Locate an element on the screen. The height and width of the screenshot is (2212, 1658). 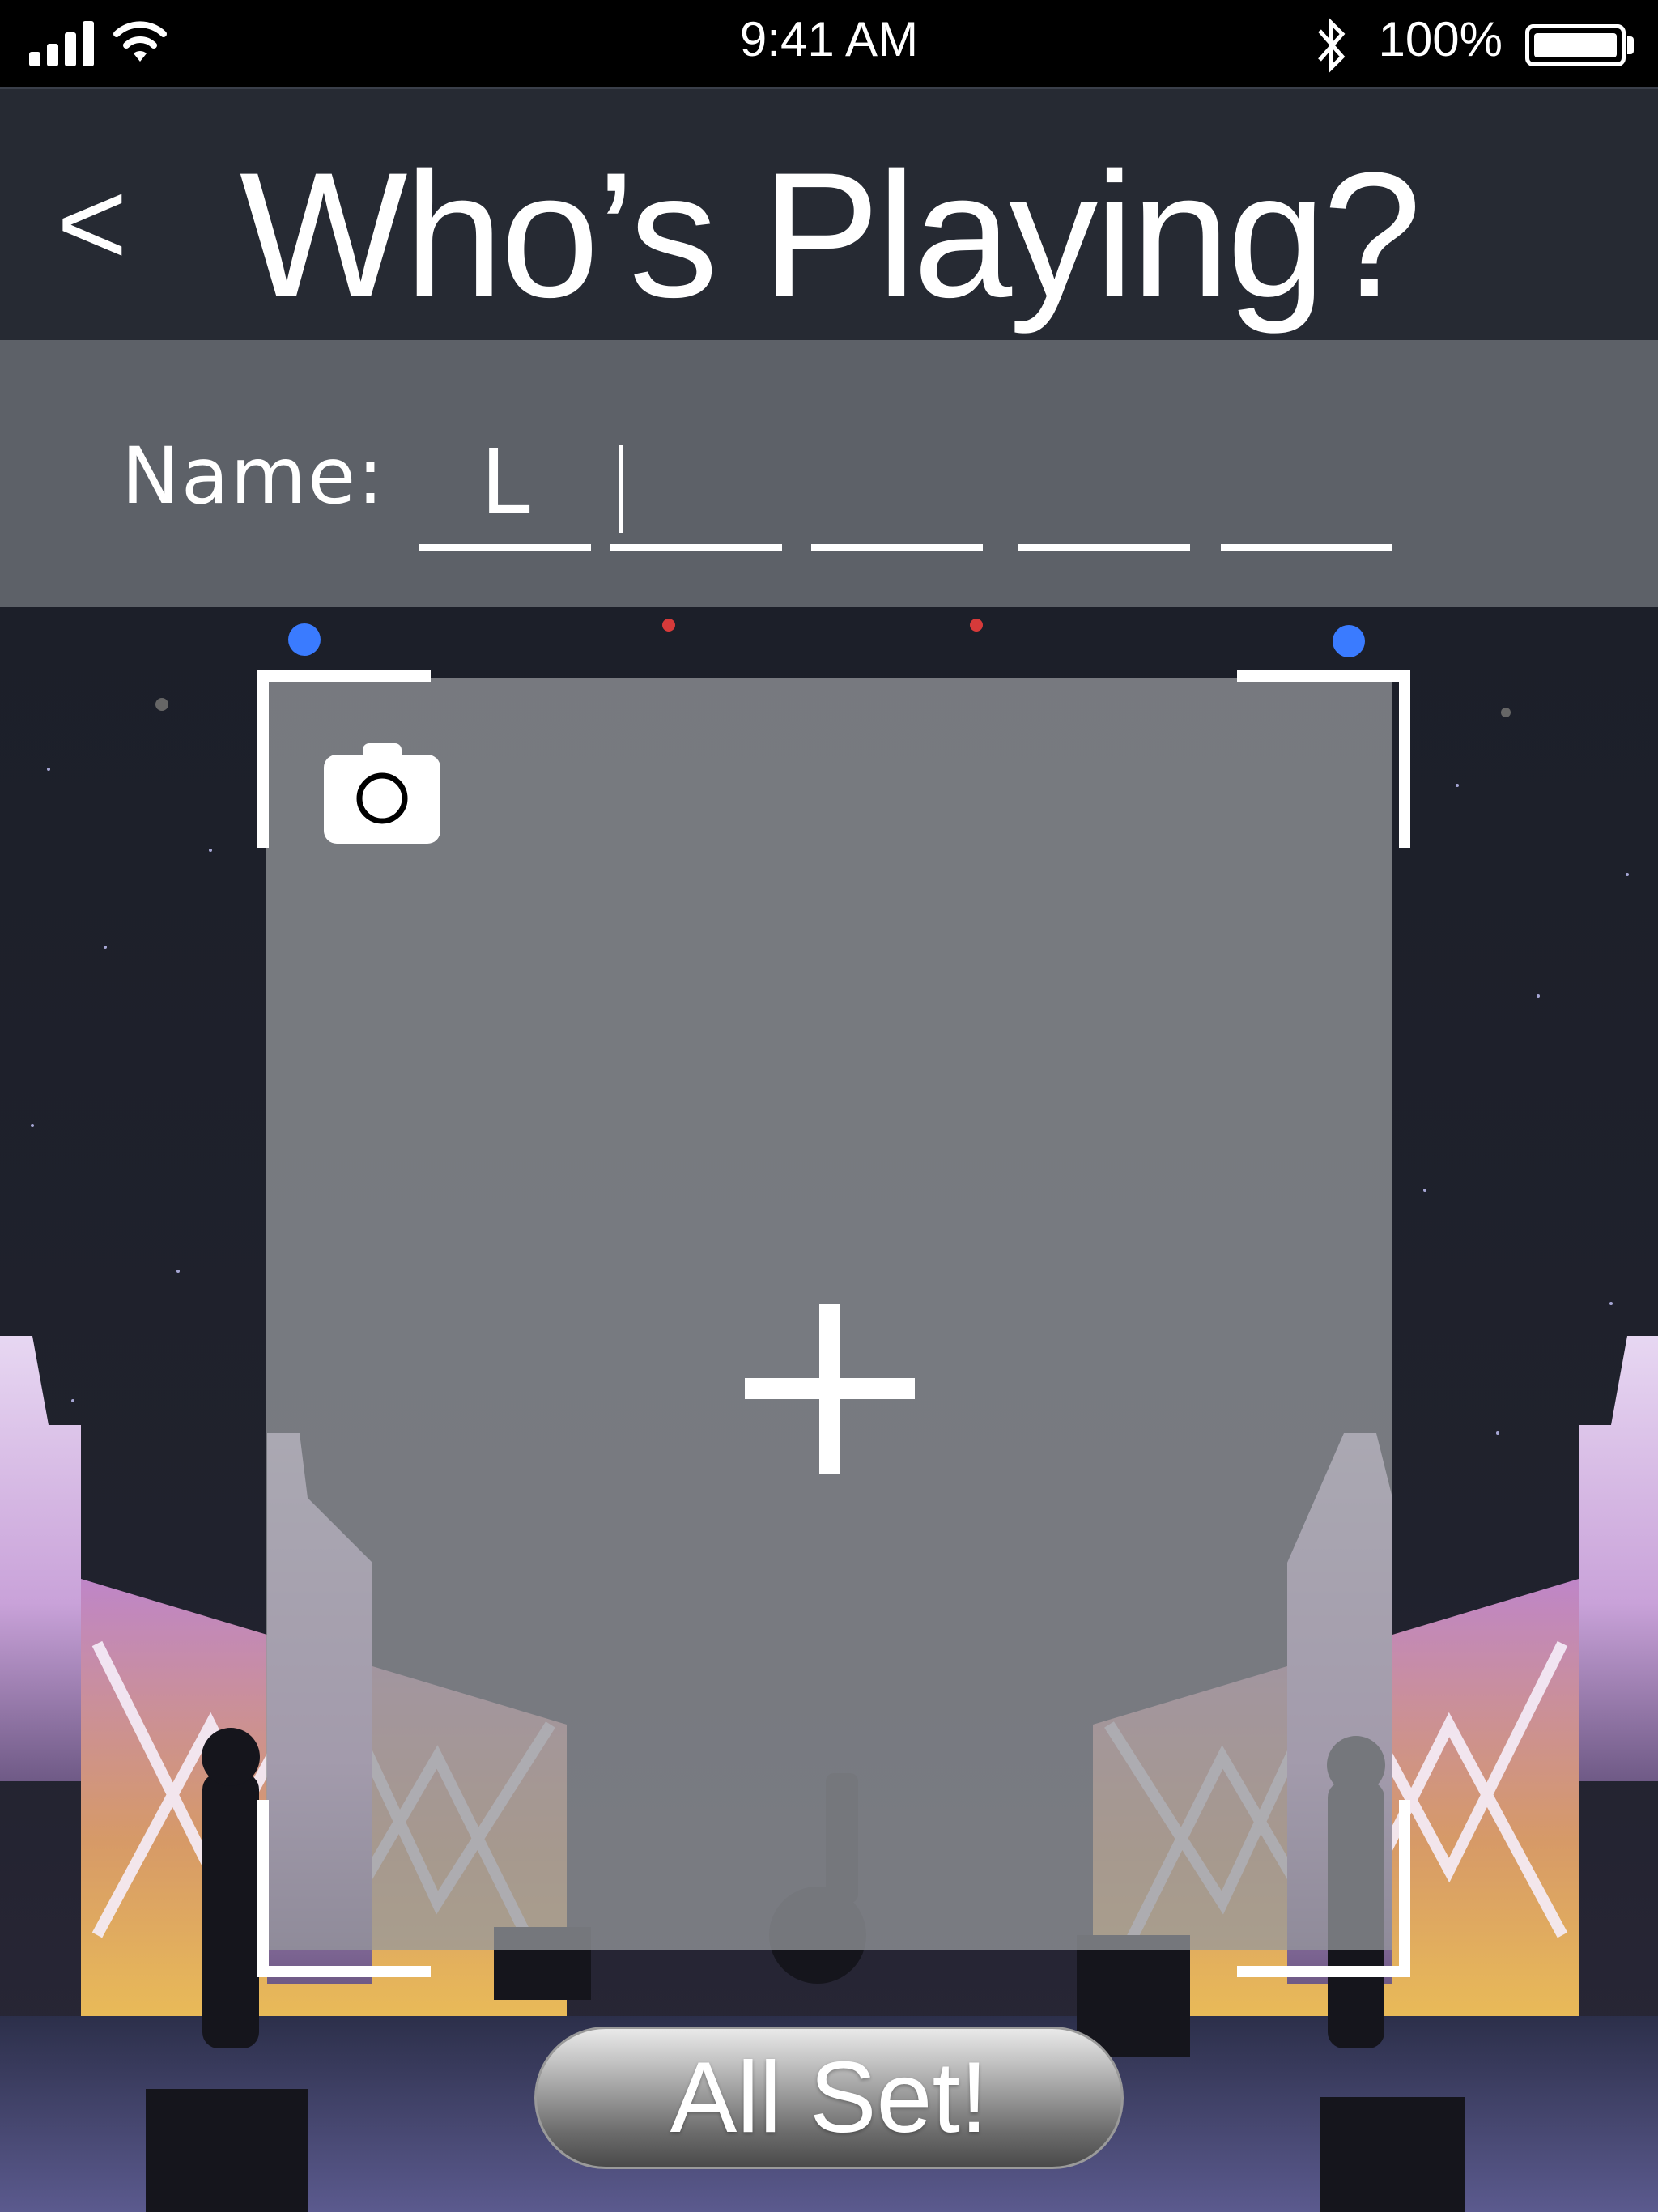
header: < Who’s Playing? is located at coordinates (829, 215).